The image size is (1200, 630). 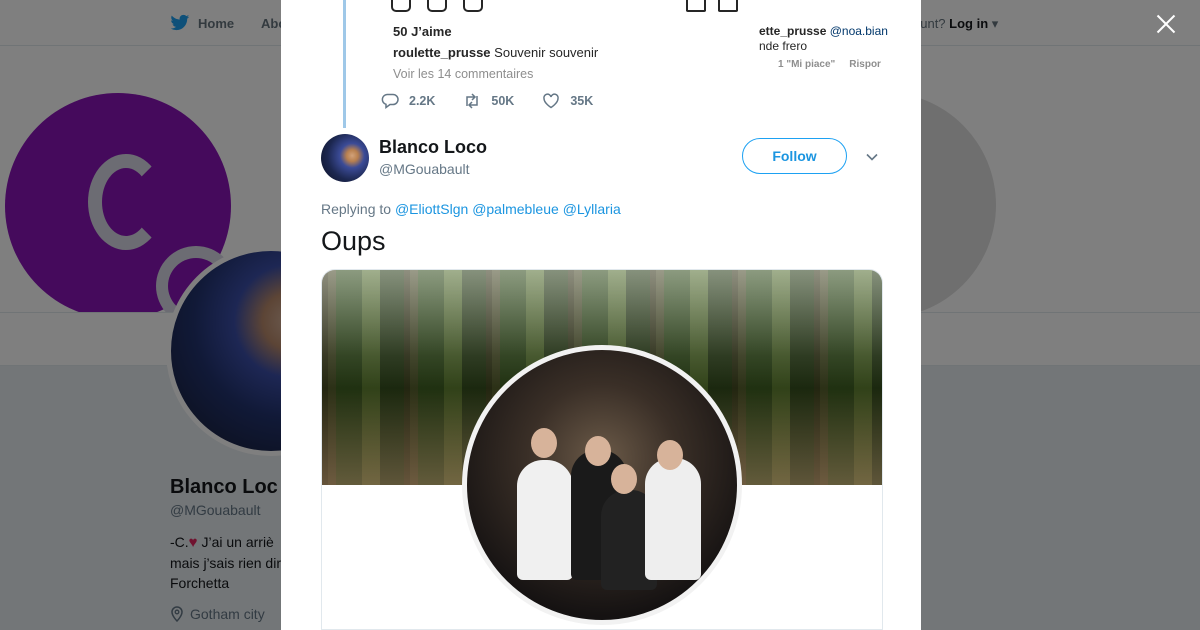 What do you see at coordinates (422, 101) in the screenshot?
I see `reply-count: 2.2K` at bounding box center [422, 101].